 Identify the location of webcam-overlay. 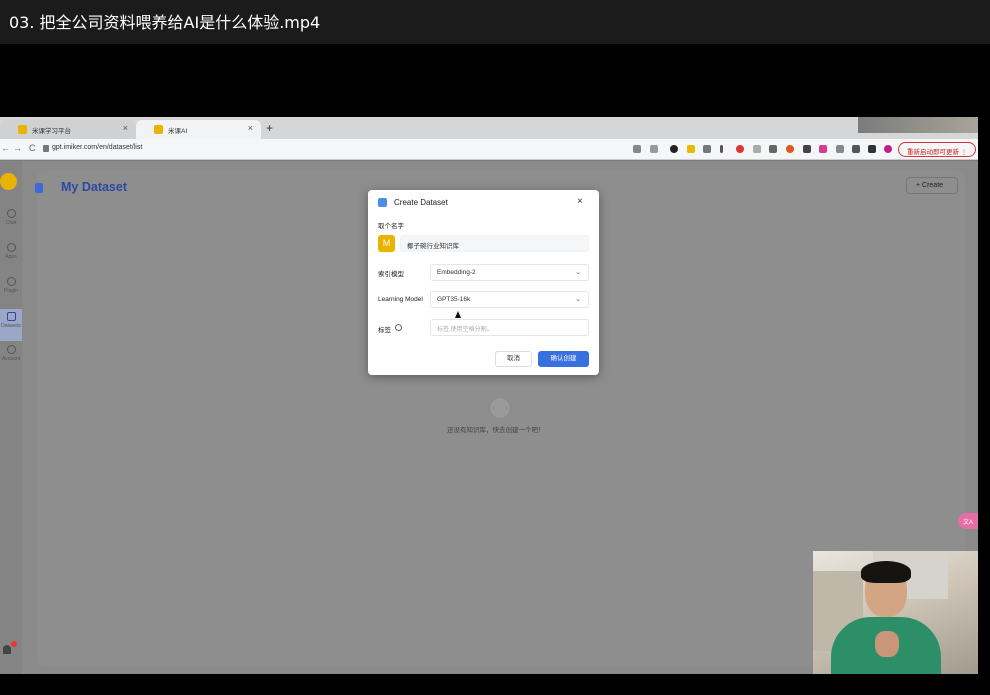
(895, 612).